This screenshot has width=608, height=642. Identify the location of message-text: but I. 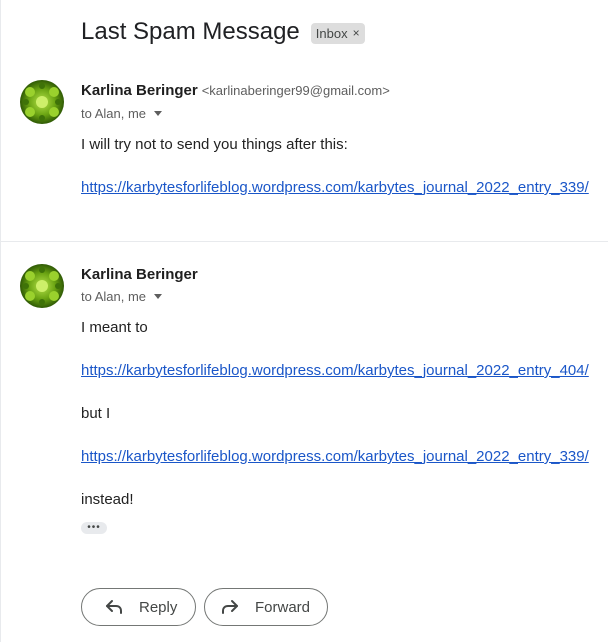
(96, 413).